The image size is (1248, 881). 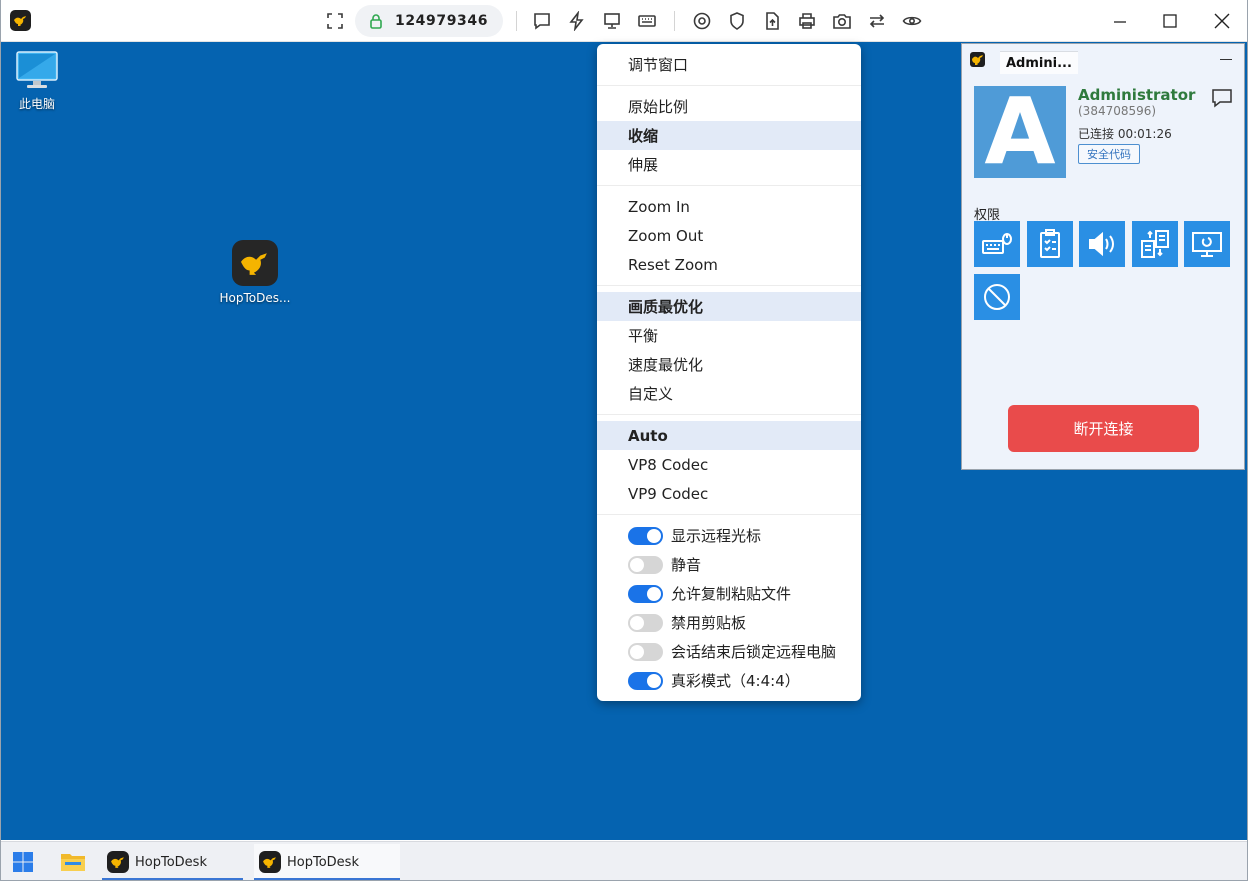 I want to click on menu-item-reset-zoom: Reset Zoom, so click(x=729, y=264).